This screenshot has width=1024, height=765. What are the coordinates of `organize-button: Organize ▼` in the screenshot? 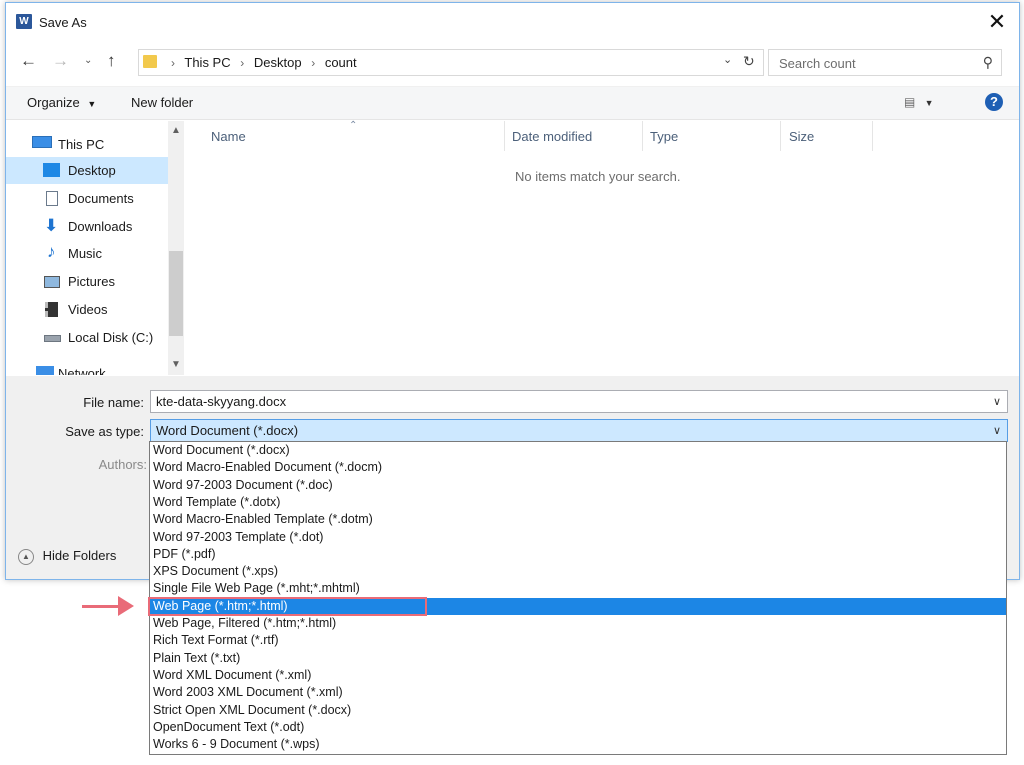 It's located at (61, 102).